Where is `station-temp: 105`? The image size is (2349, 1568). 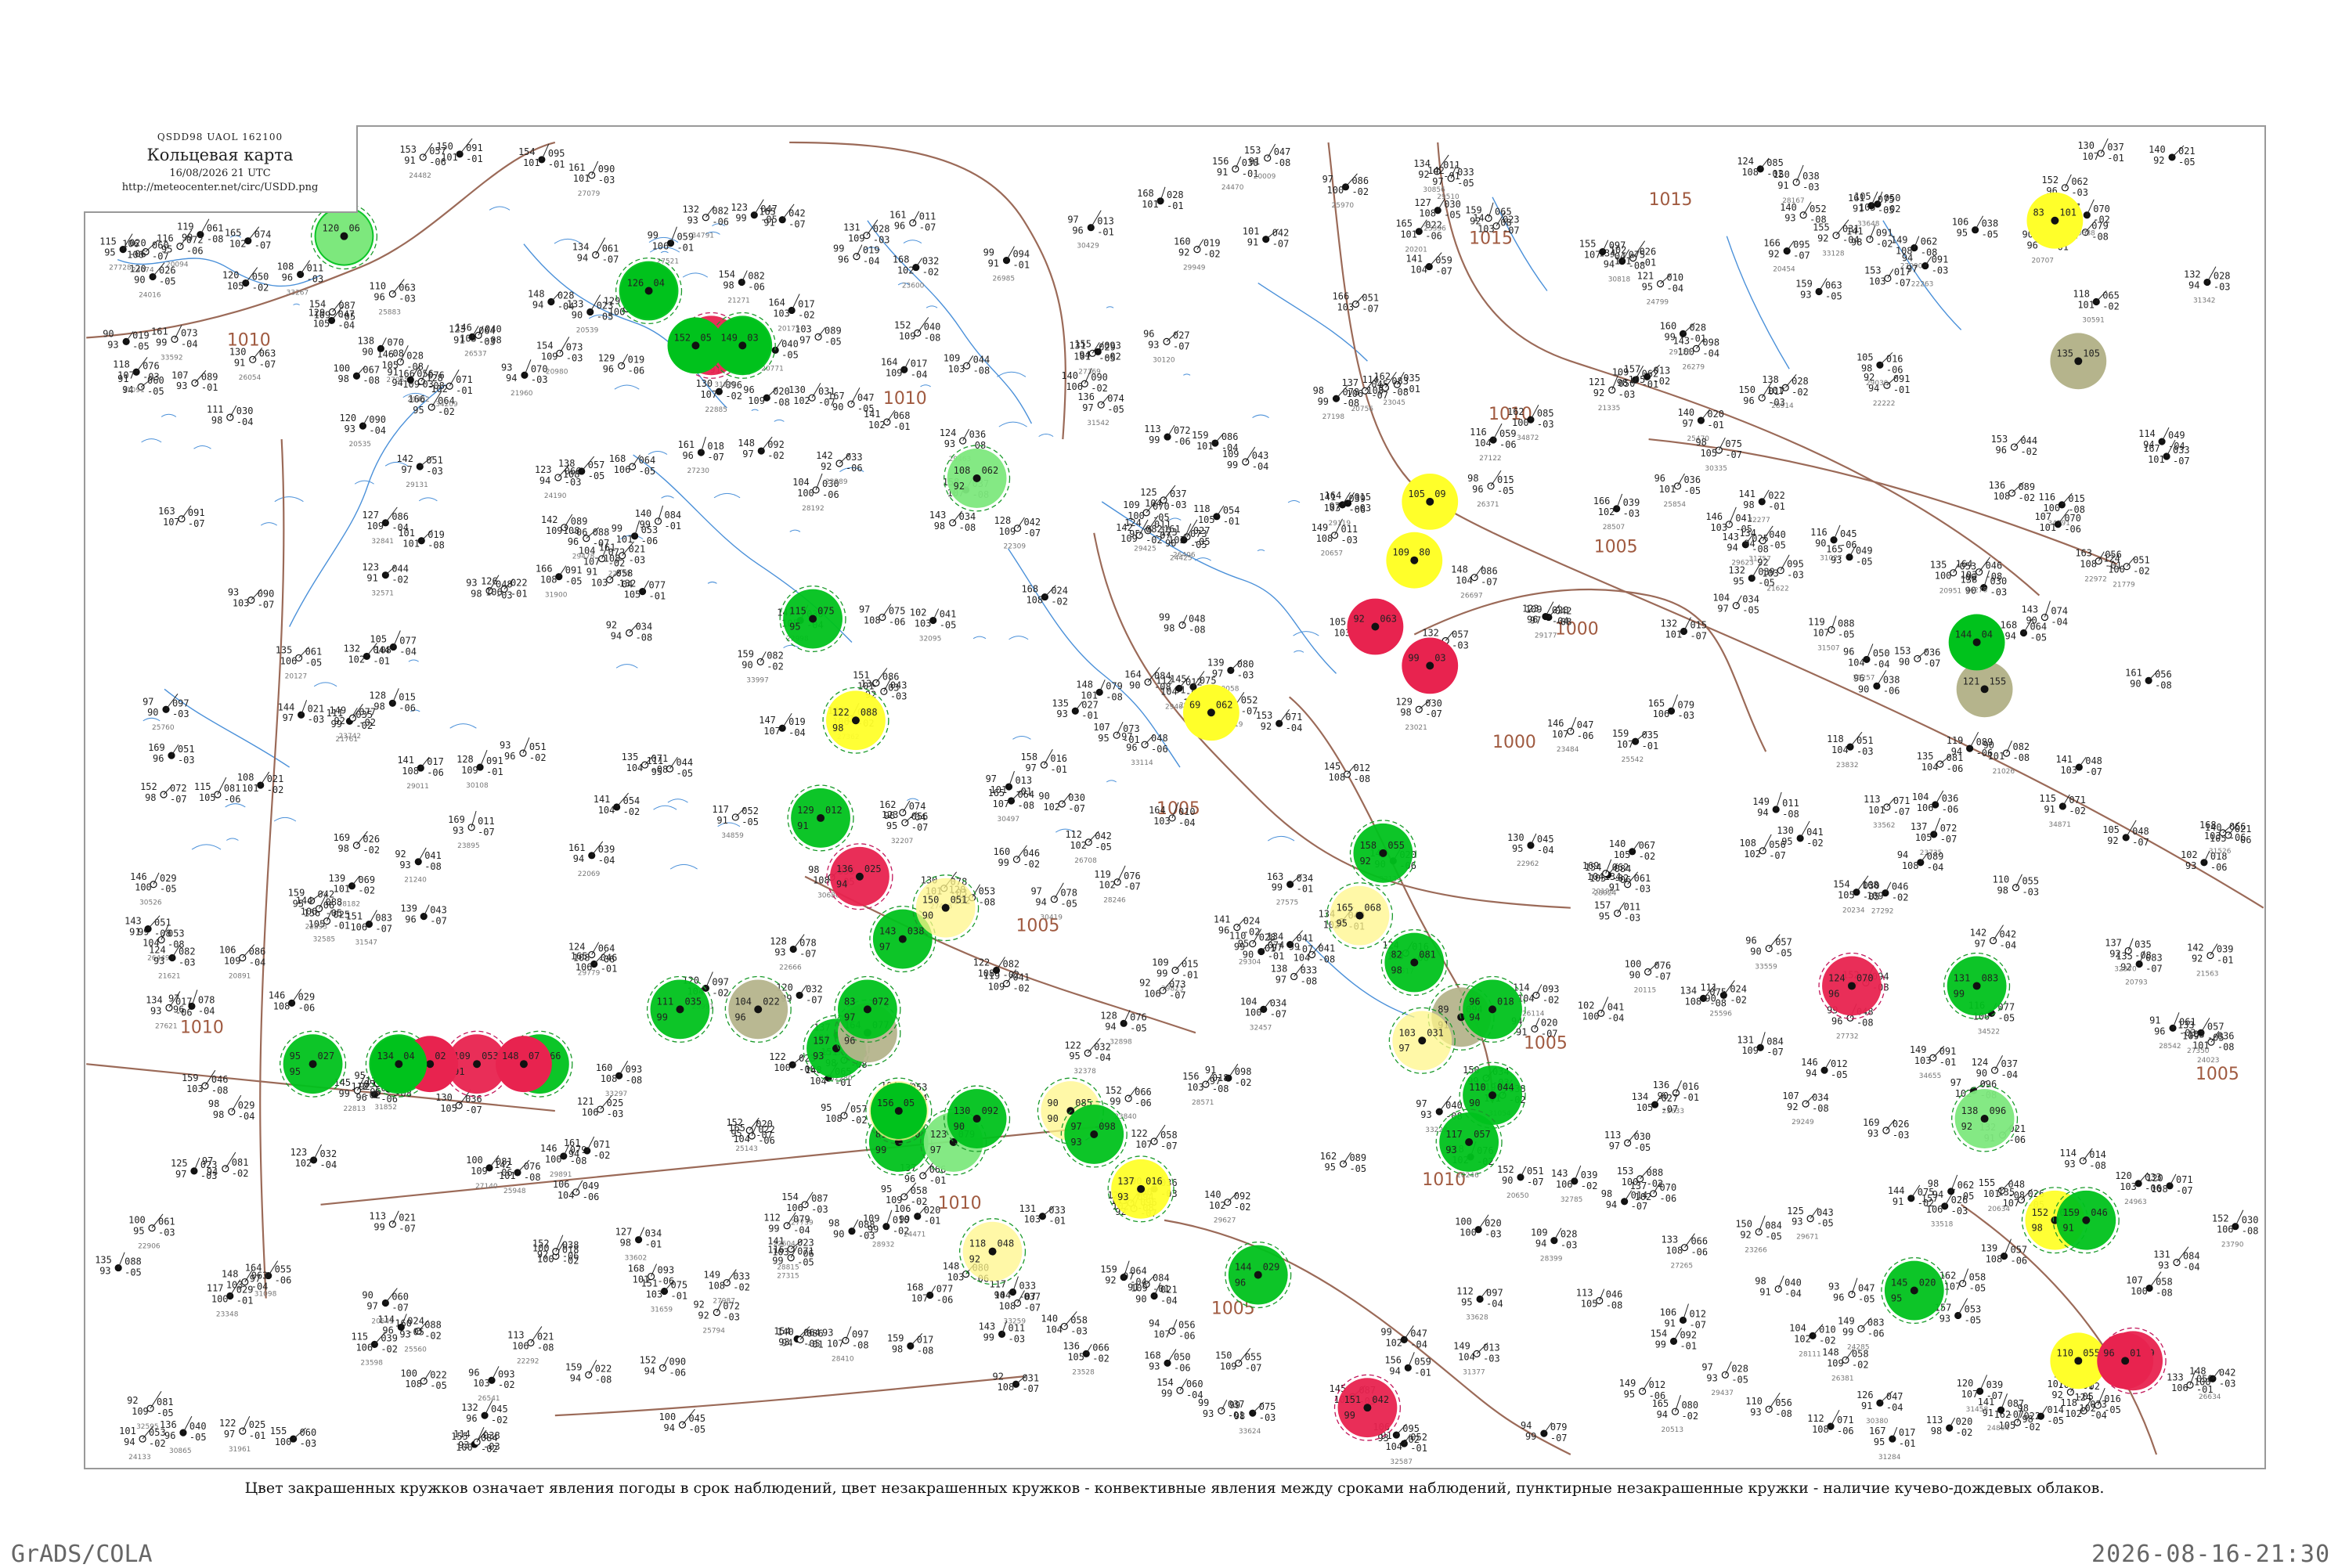 station-temp: 105 is located at coordinates (1338, 622).